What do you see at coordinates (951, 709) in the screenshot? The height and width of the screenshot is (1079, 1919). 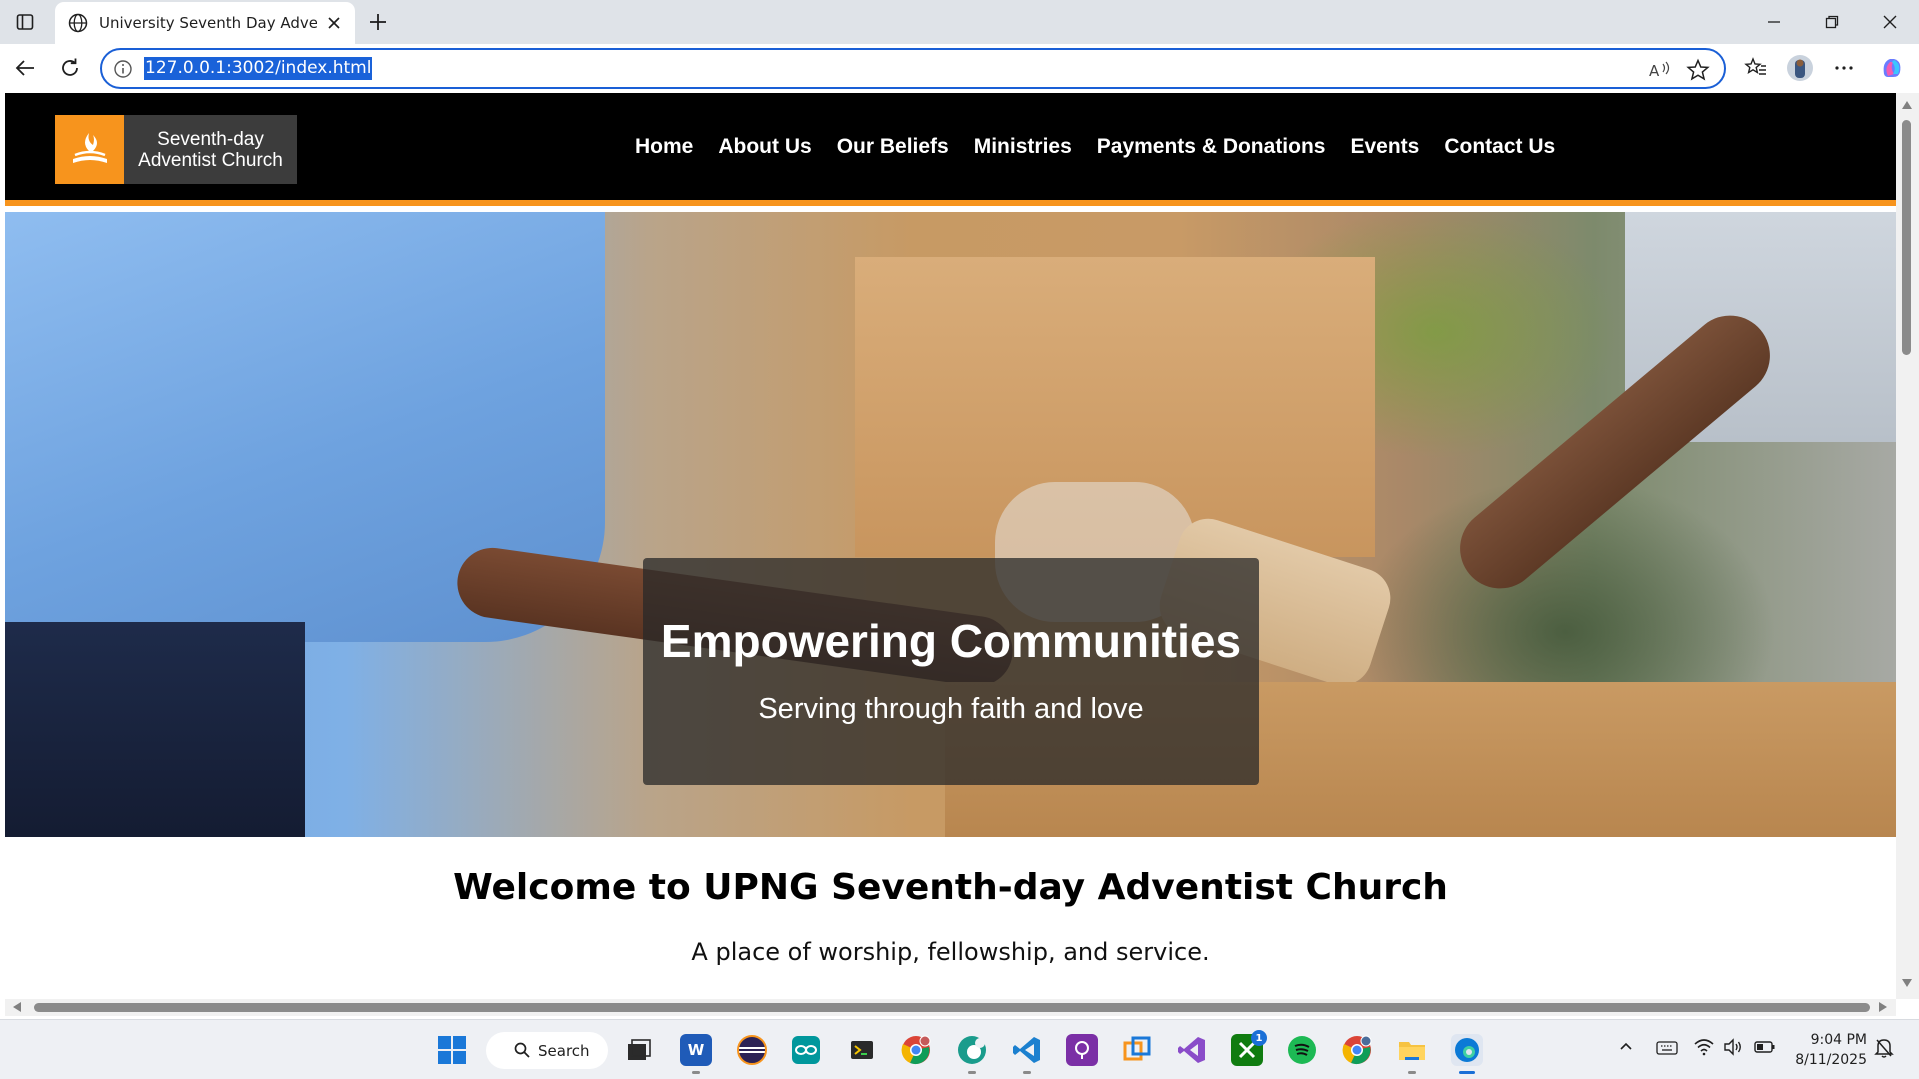 I see `hero-subtitle: Serving through faith and love` at bounding box center [951, 709].